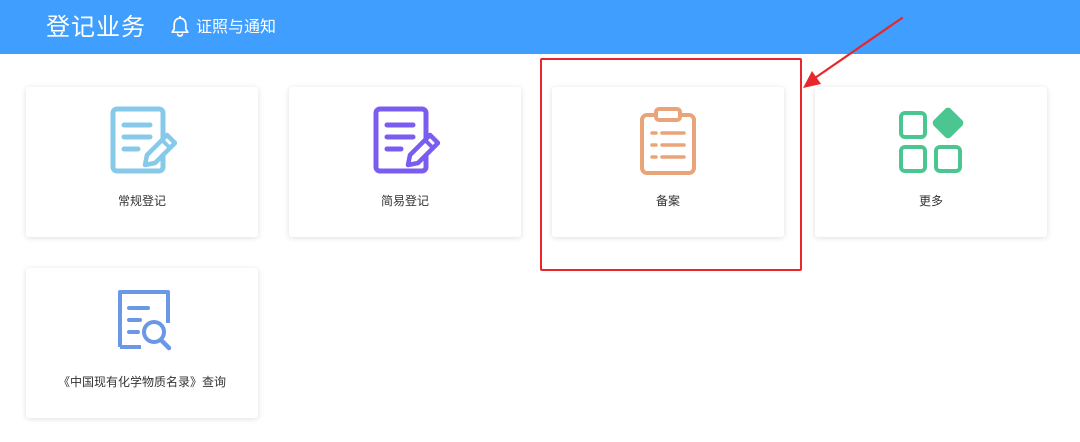  What do you see at coordinates (668, 141) in the screenshot?
I see `clipboard-icon` at bounding box center [668, 141].